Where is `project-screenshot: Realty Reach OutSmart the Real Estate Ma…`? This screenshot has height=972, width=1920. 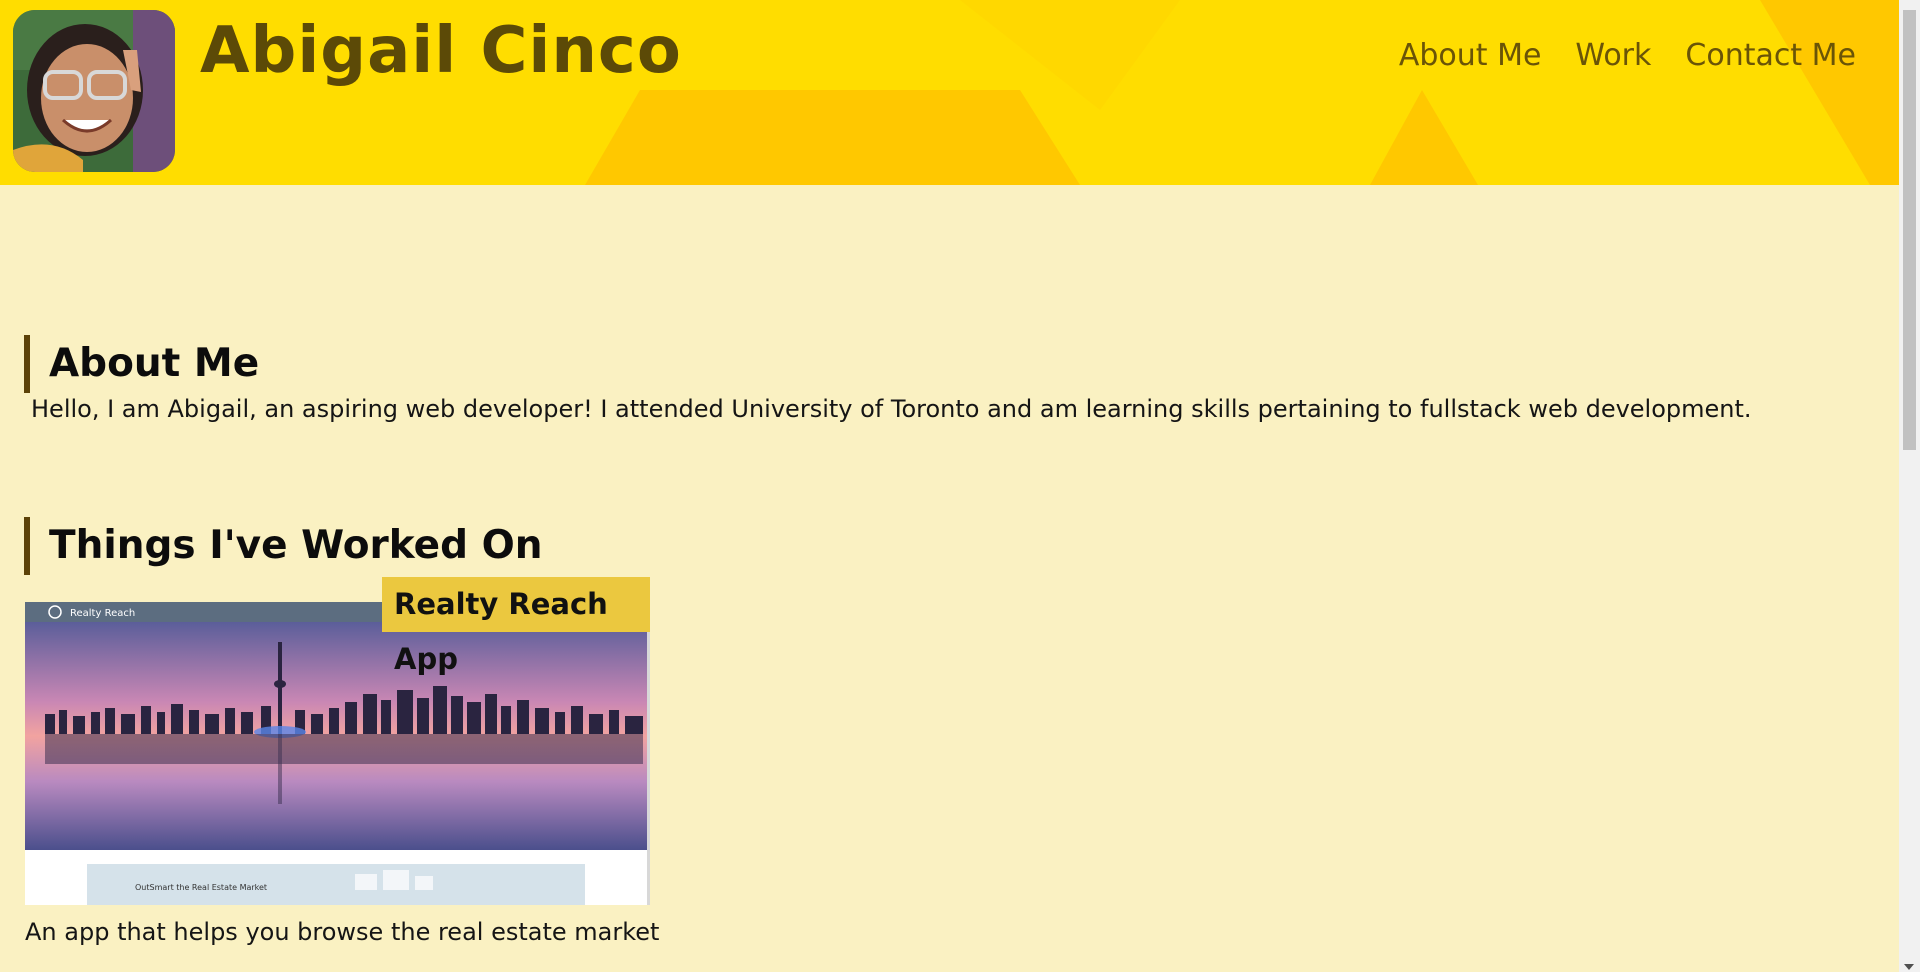
project-screenshot: Realty Reach OutSmart the Real Estate Ma… is located at coordinates (337, 753).